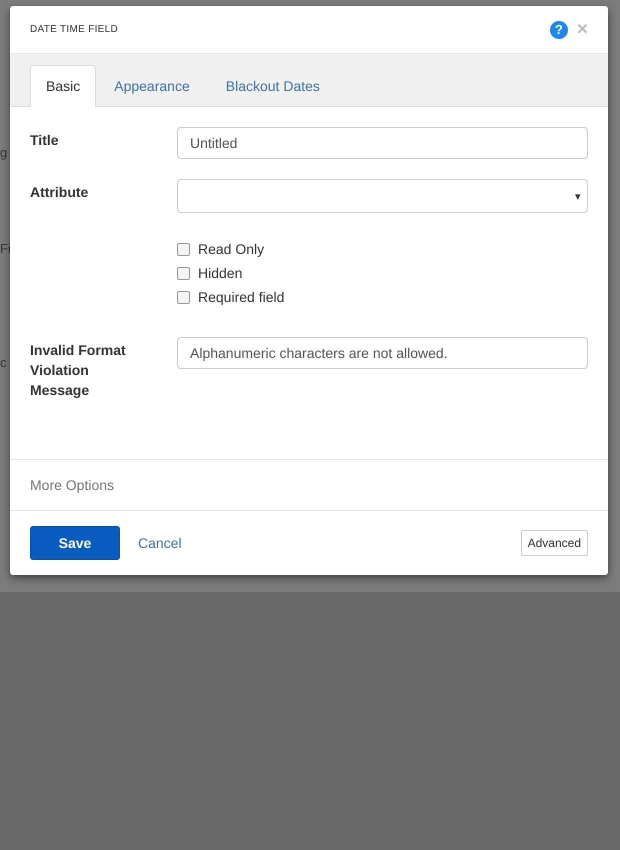 This screenshot has height=850, width=620. Describe the element at coordinates (220, 273) in the screenshot. I see `checkbox-label: Hidden` at that location.